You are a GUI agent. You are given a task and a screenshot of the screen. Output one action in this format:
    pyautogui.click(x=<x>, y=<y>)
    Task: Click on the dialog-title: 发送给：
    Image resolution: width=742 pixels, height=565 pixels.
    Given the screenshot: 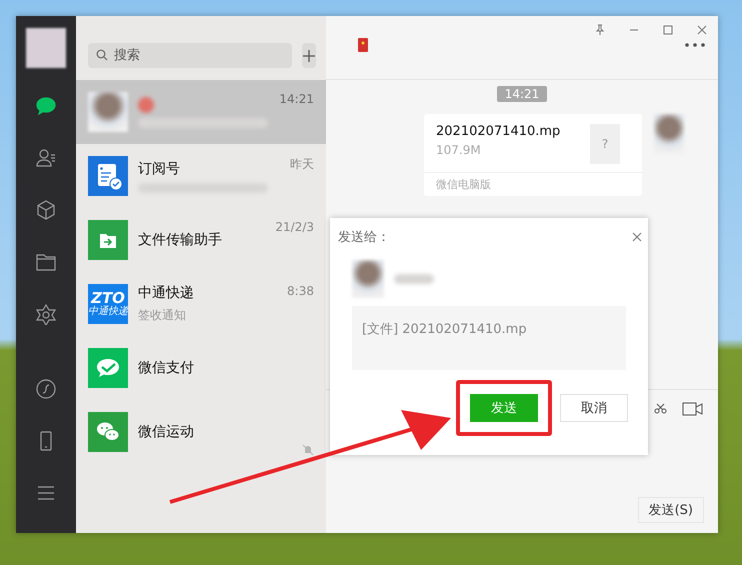 What is the action you would take?
    pyautogui.click(x=364, y=237)
    